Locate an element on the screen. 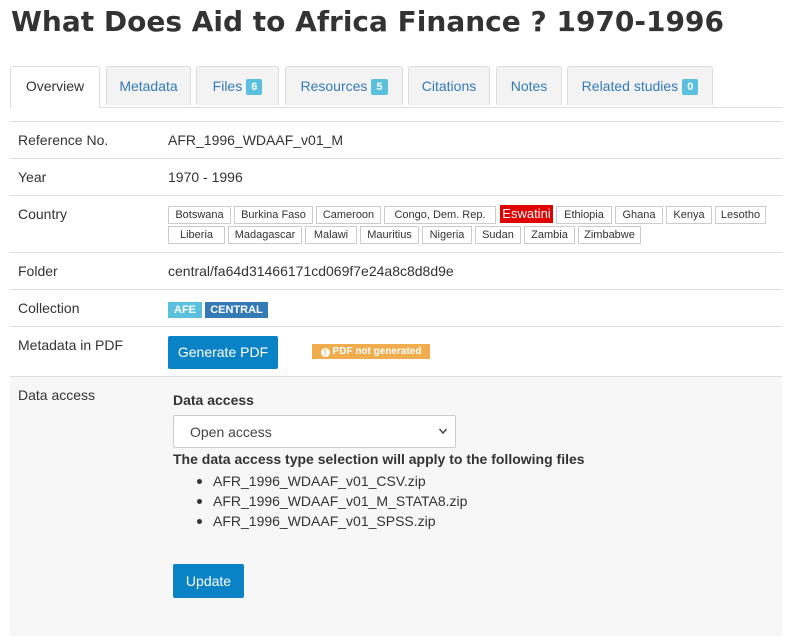  folder-value: central/fa64d31466171cd069f7e24a8c8d8d9e is located at coordinates (311, 271).